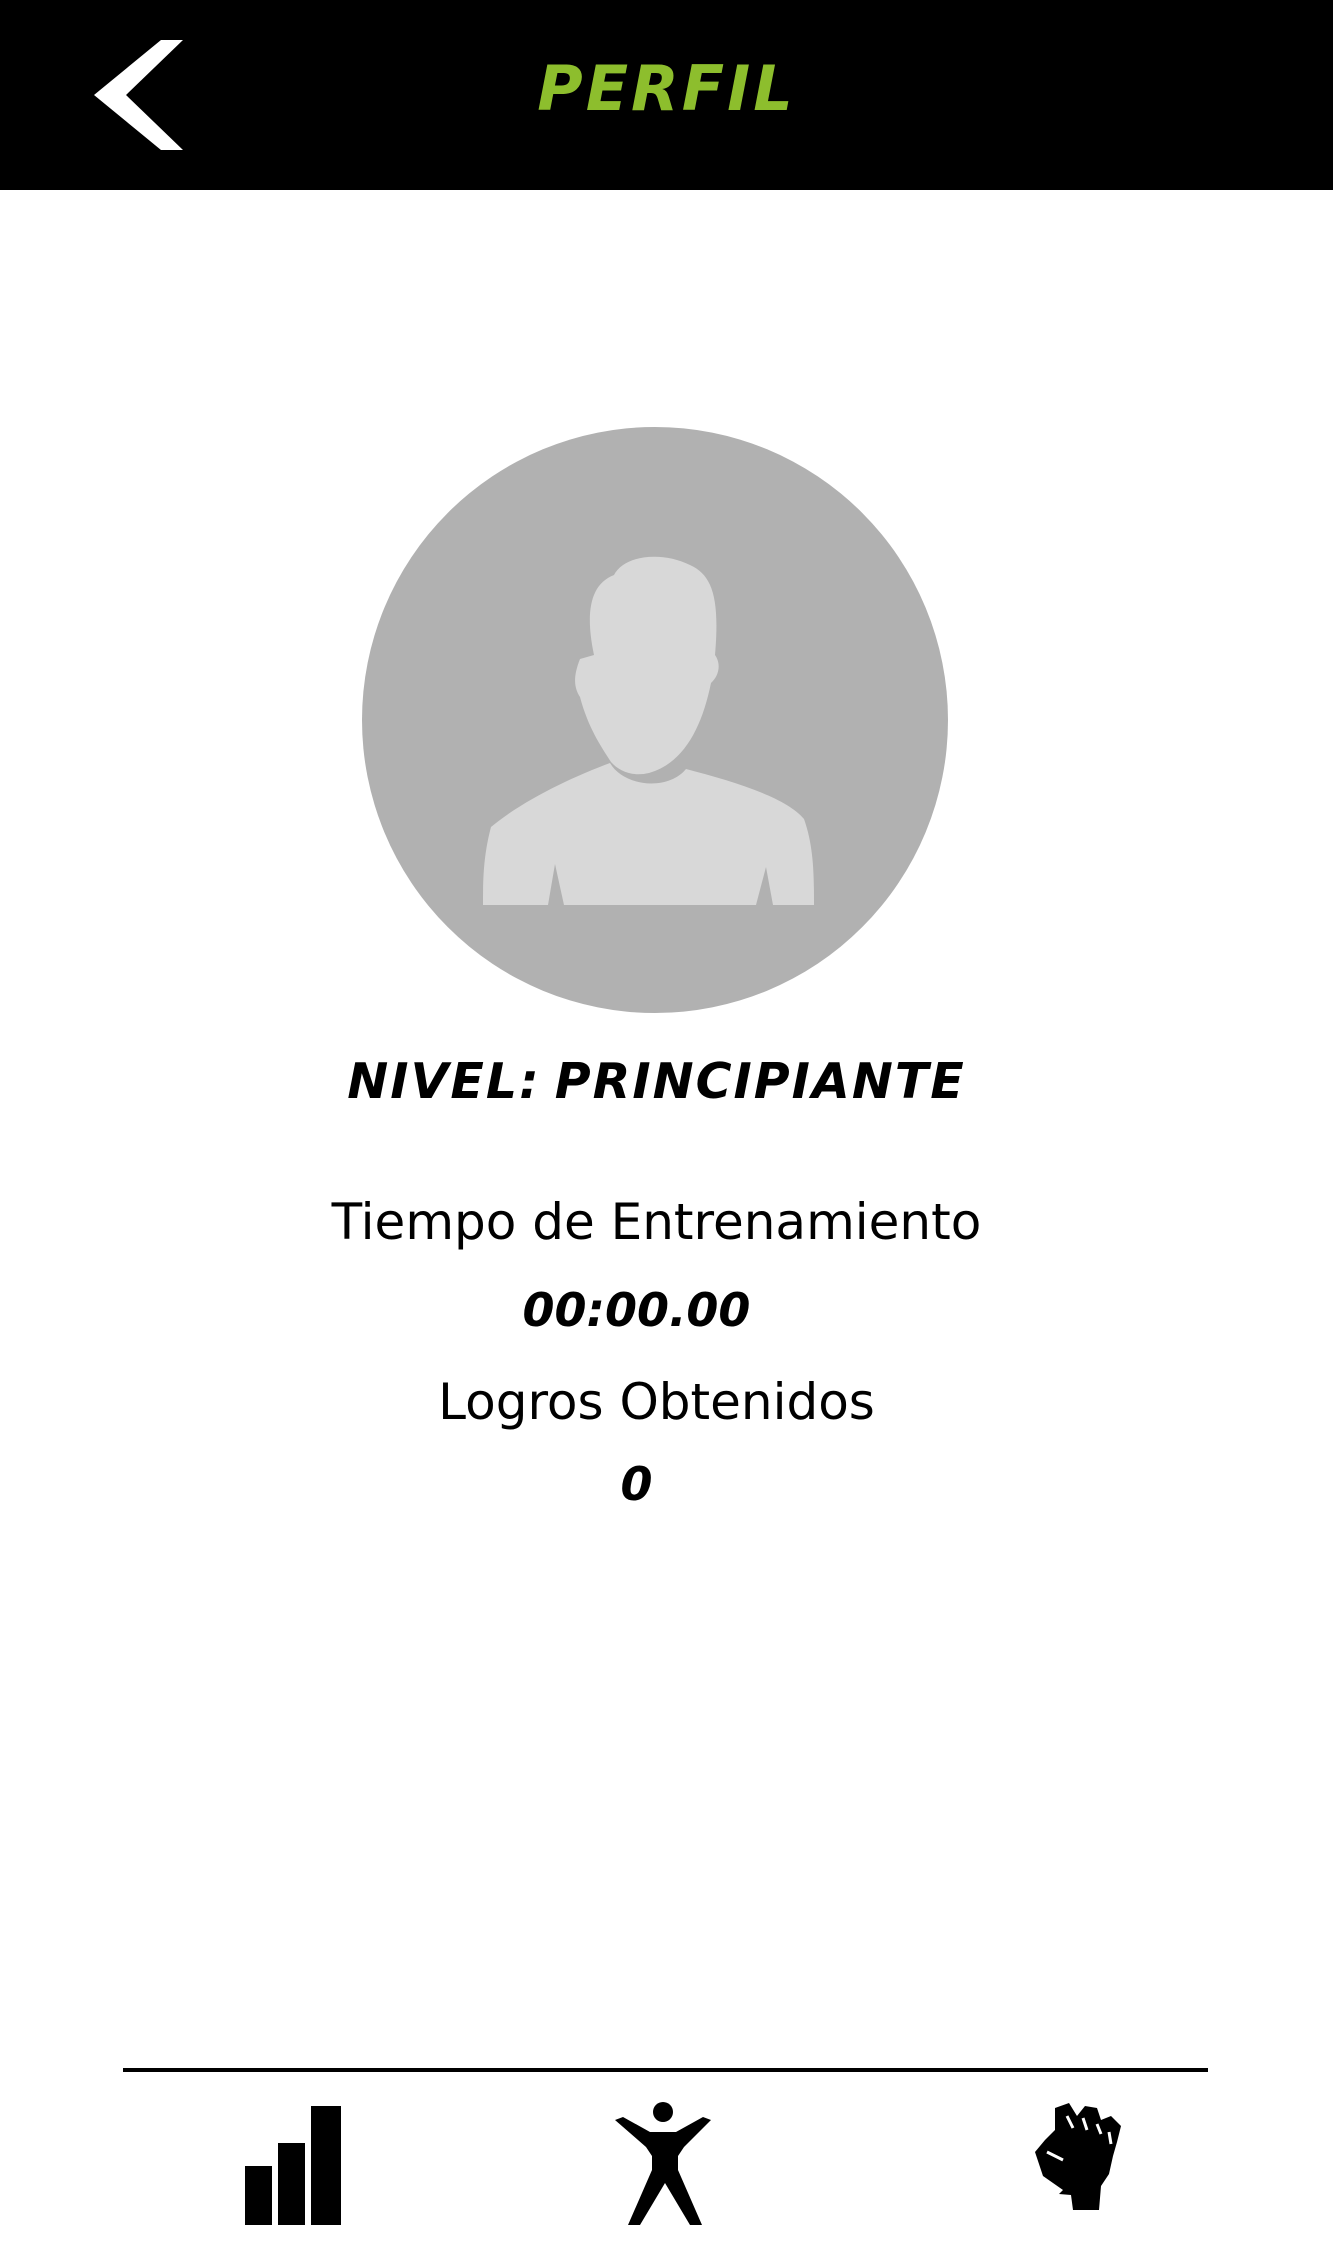 This screenshot has width=1333, height=2254. What do you see at coordinates (444, 1081) in the screenshot?
I see `level-label: NIVEL:` at bounding box center [444, 1081].